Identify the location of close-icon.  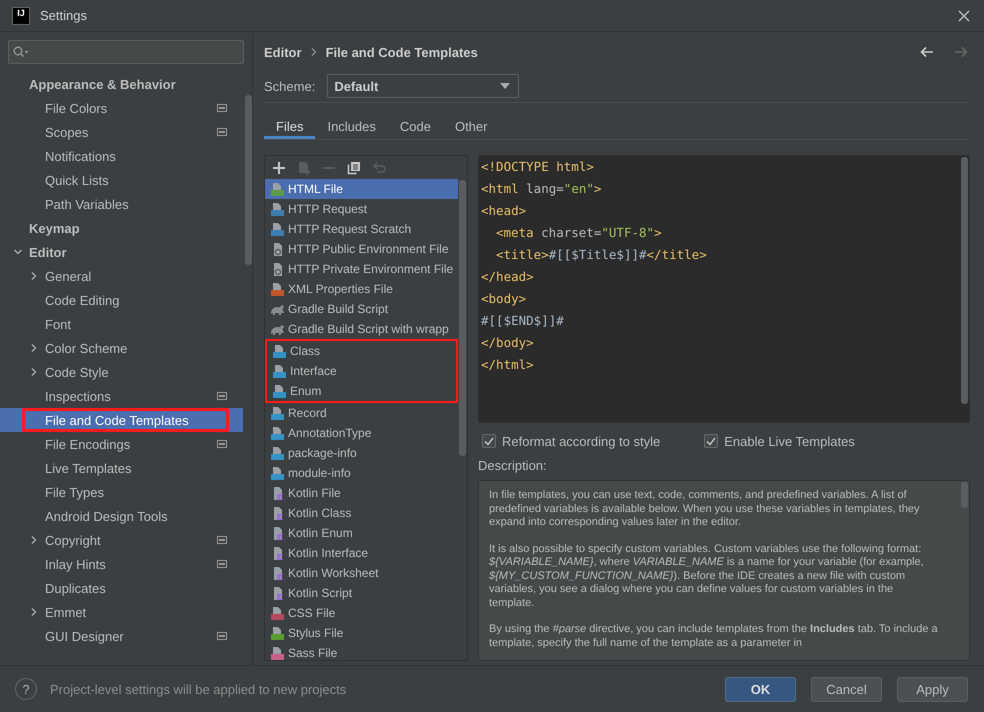
(964, 16).